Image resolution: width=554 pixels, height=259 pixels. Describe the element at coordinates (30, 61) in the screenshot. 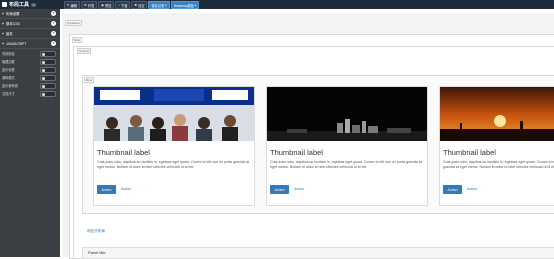

I see `sidebar-toggle-row: 隐藏边框` at that location.